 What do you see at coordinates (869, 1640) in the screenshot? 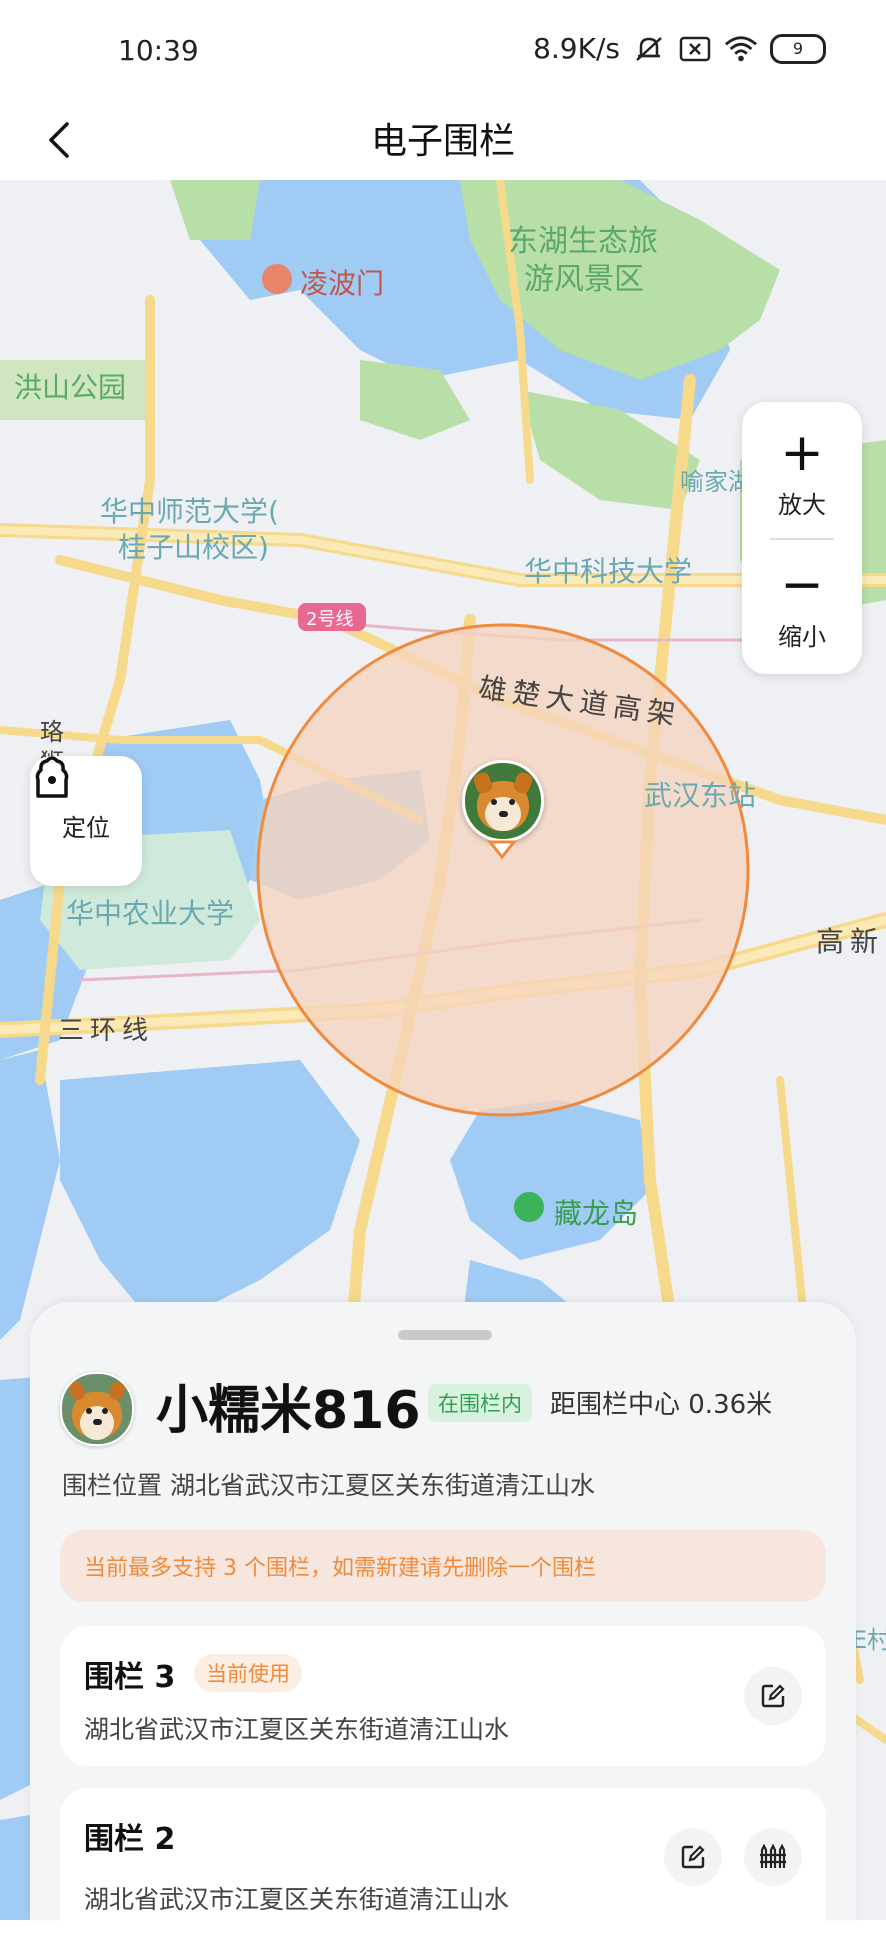
I see `map-label-e-village: E村` at bounding box center [869, 1640].